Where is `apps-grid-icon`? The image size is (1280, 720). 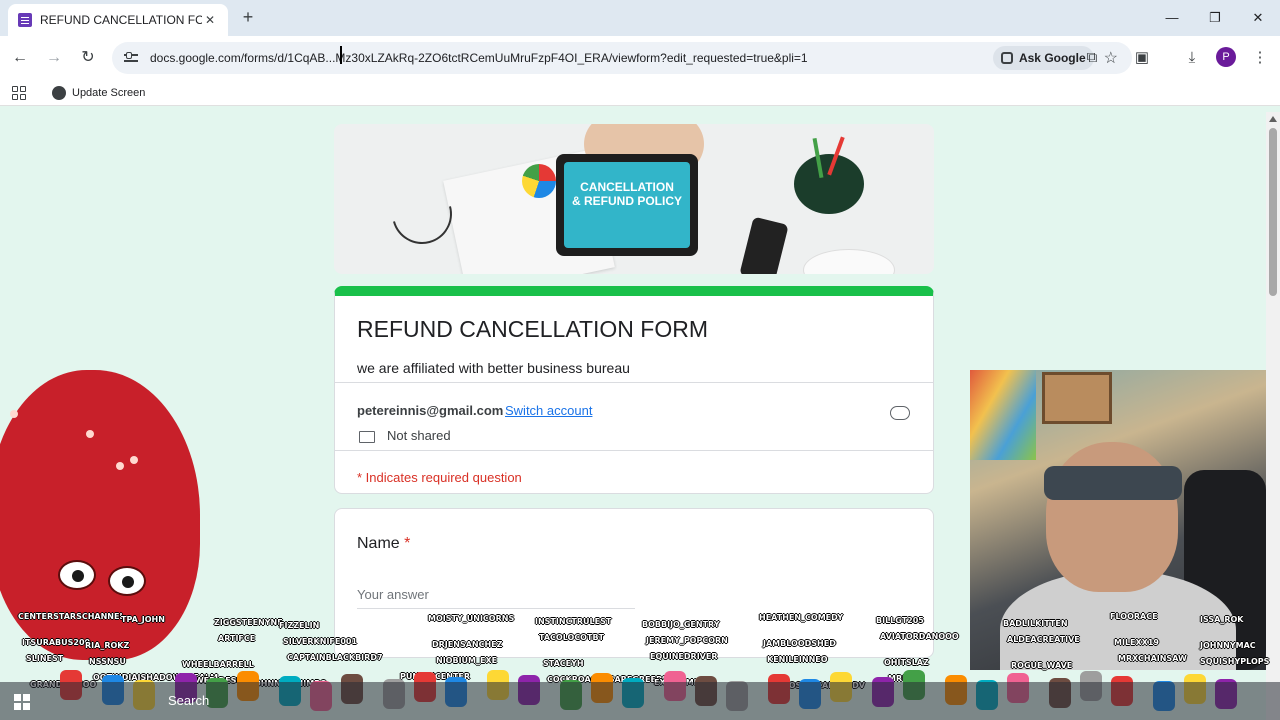 apps-grid-icon is located at coordinates (19, 93).